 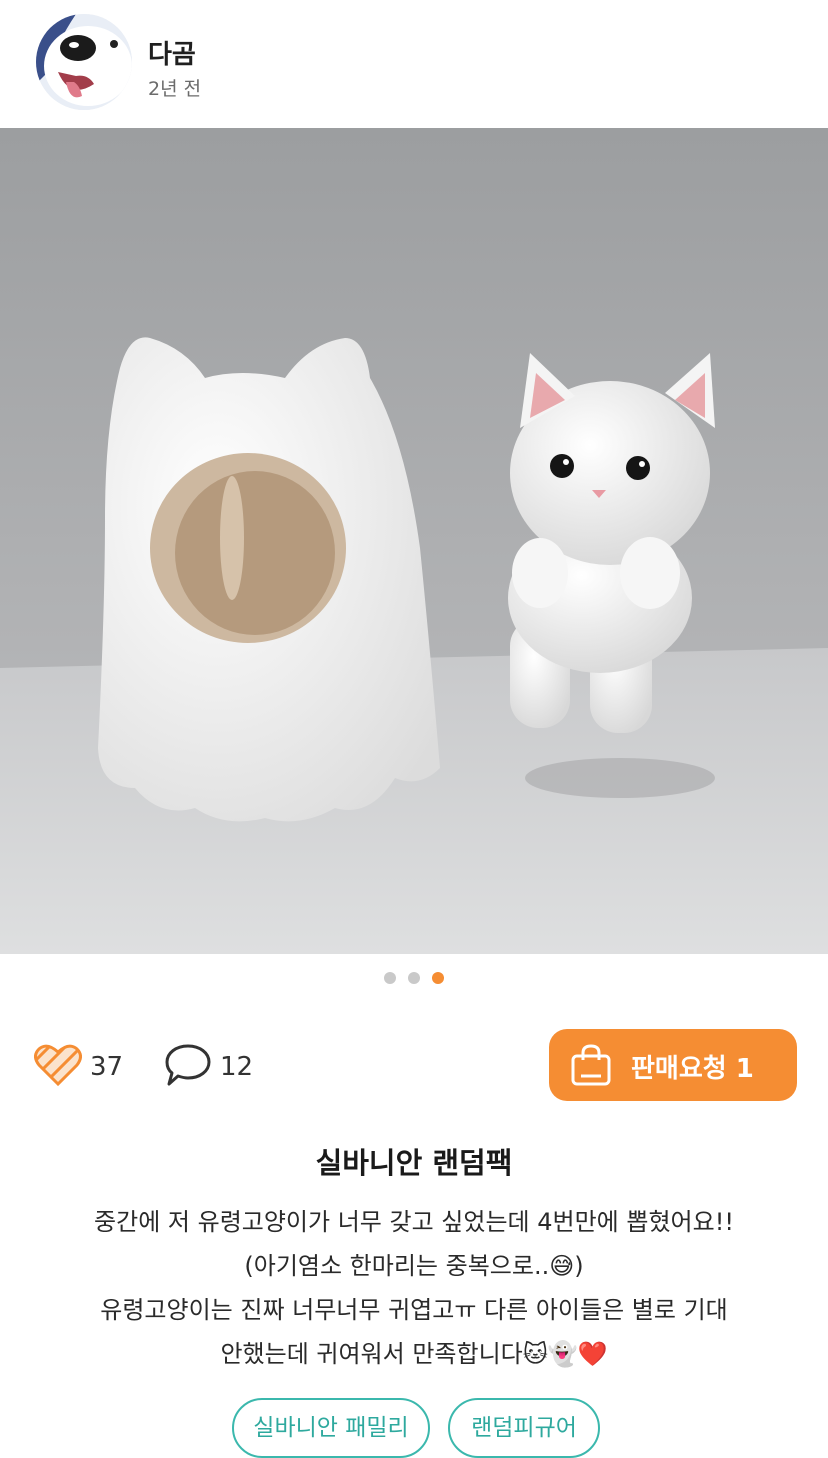 I want to click on sale-request-button: 판매요청 1, so click(x=673, y=1065).